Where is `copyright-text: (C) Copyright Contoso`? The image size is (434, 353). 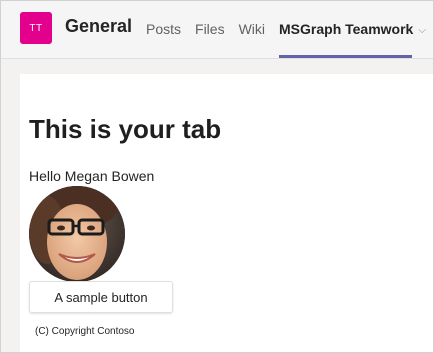
copyright-text: (C) Copyright Contoso is located at coordinates (85, 331).